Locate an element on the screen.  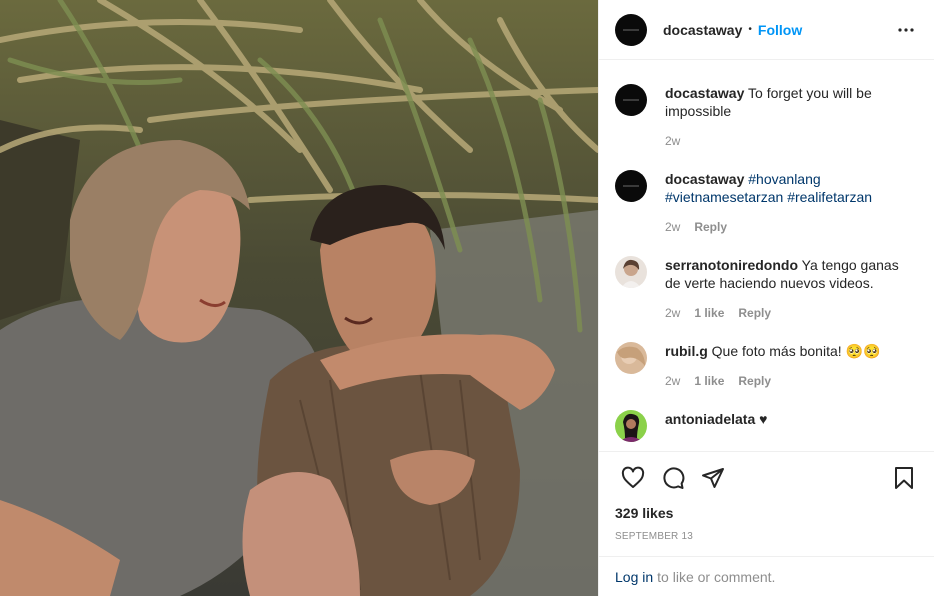
comment-meta: 2w is located at coordinates (791, 141).